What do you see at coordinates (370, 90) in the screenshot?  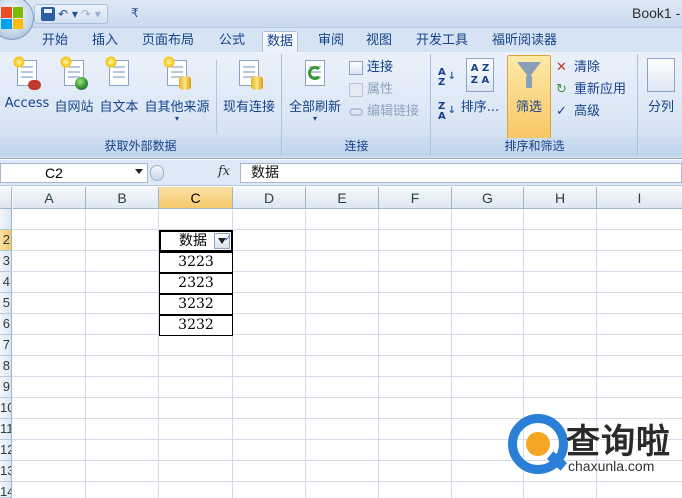 I see `properties-button: 属性` at bounding box center [370, 90].